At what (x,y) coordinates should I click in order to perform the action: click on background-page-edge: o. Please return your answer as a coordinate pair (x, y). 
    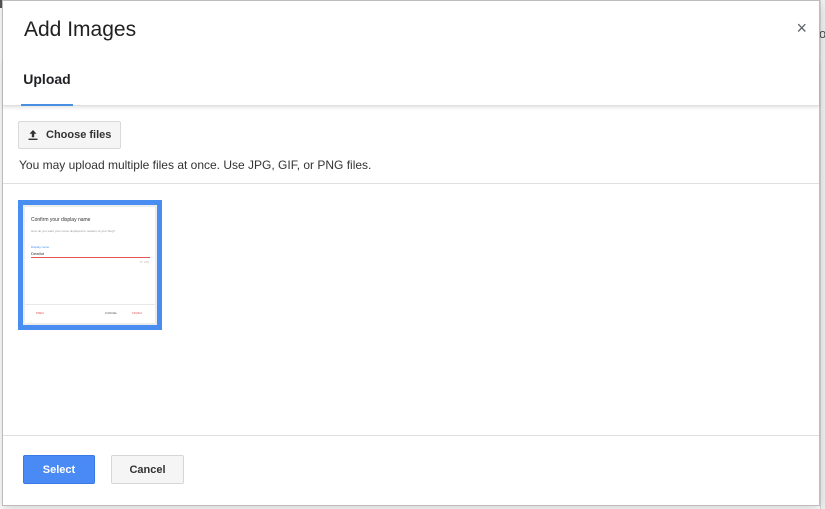
    Looking at the image, I should click on (822, 254).